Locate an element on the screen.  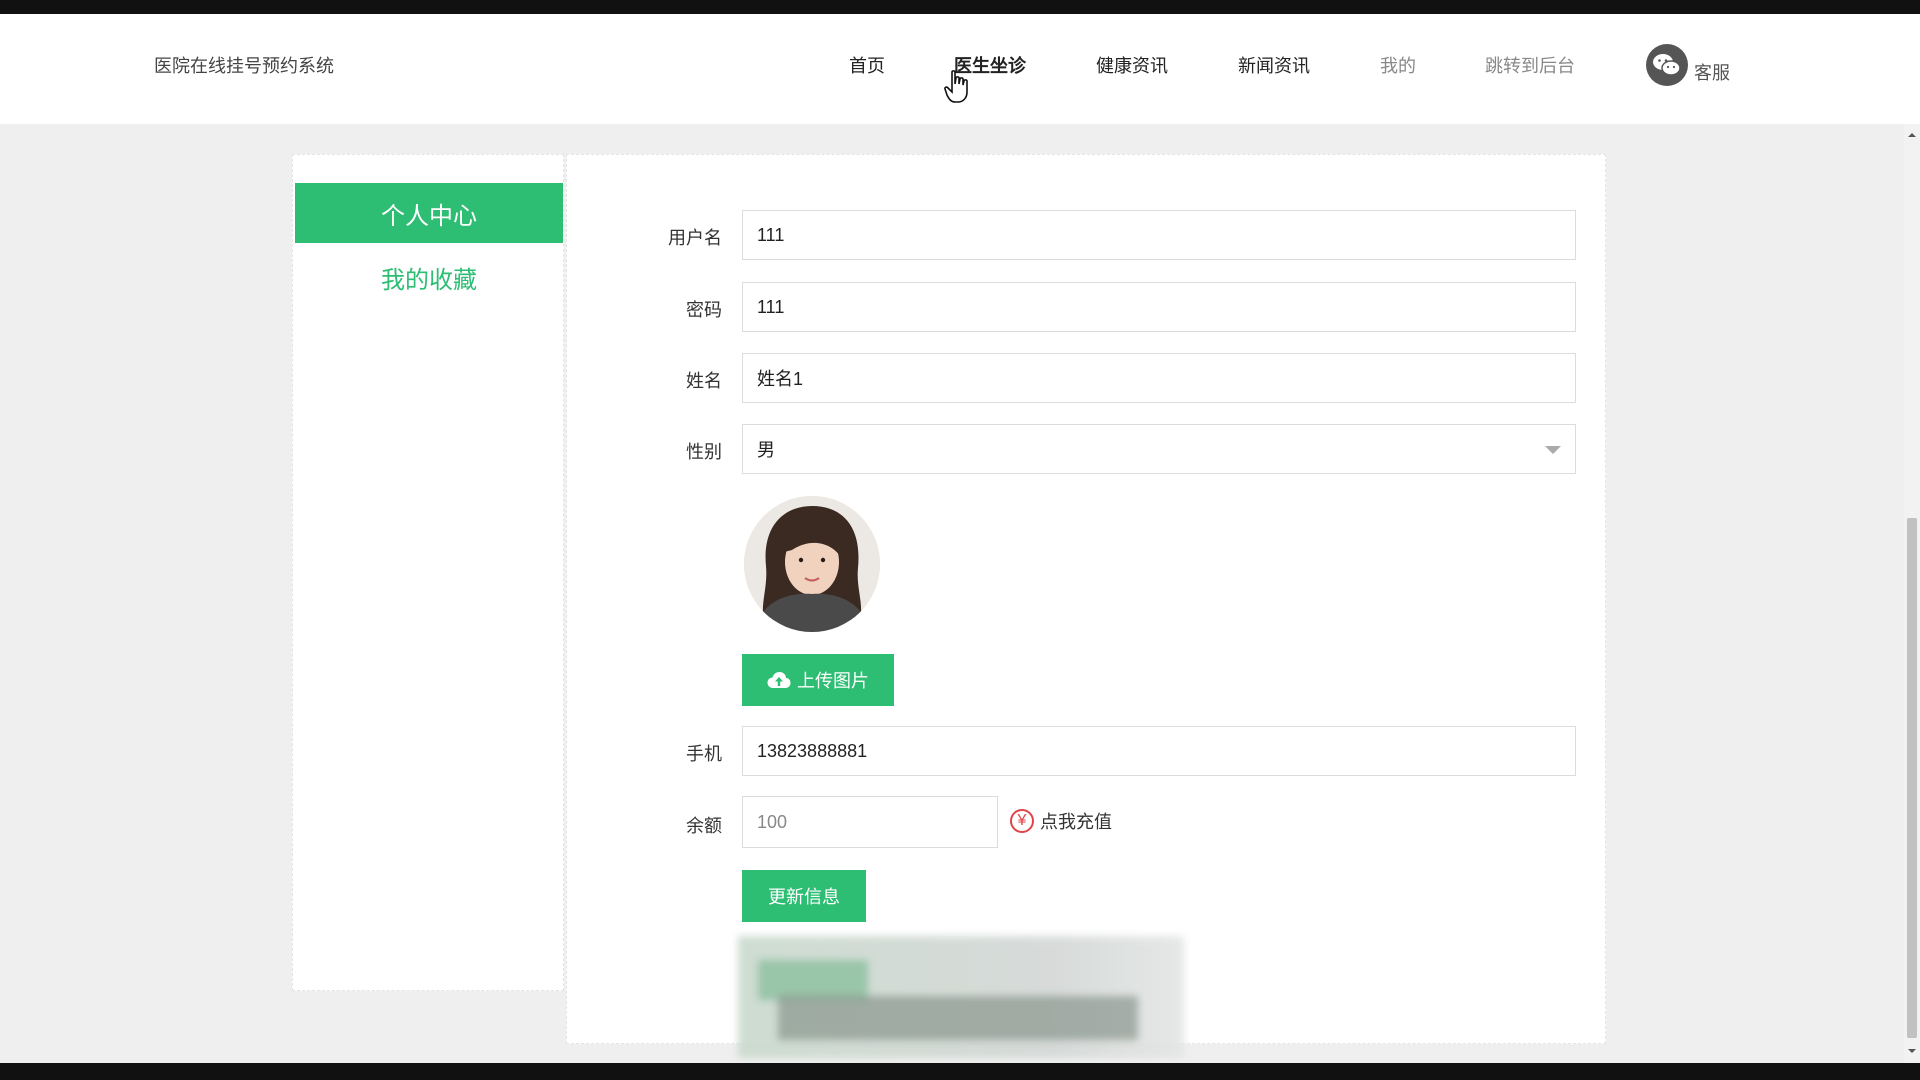
nav-health-info: 健康资讯 is located at coordinates (1132, 65).